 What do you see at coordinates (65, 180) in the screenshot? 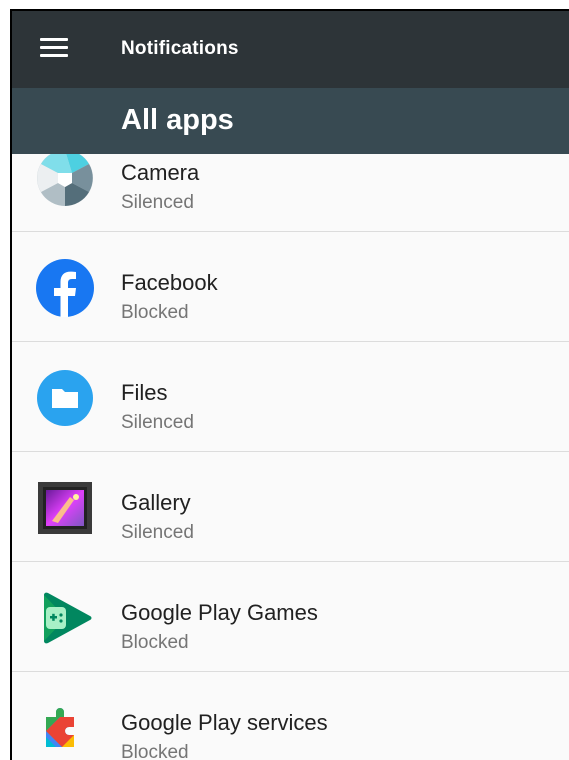
I see `camera-icon` at bounding box center [65, 180].